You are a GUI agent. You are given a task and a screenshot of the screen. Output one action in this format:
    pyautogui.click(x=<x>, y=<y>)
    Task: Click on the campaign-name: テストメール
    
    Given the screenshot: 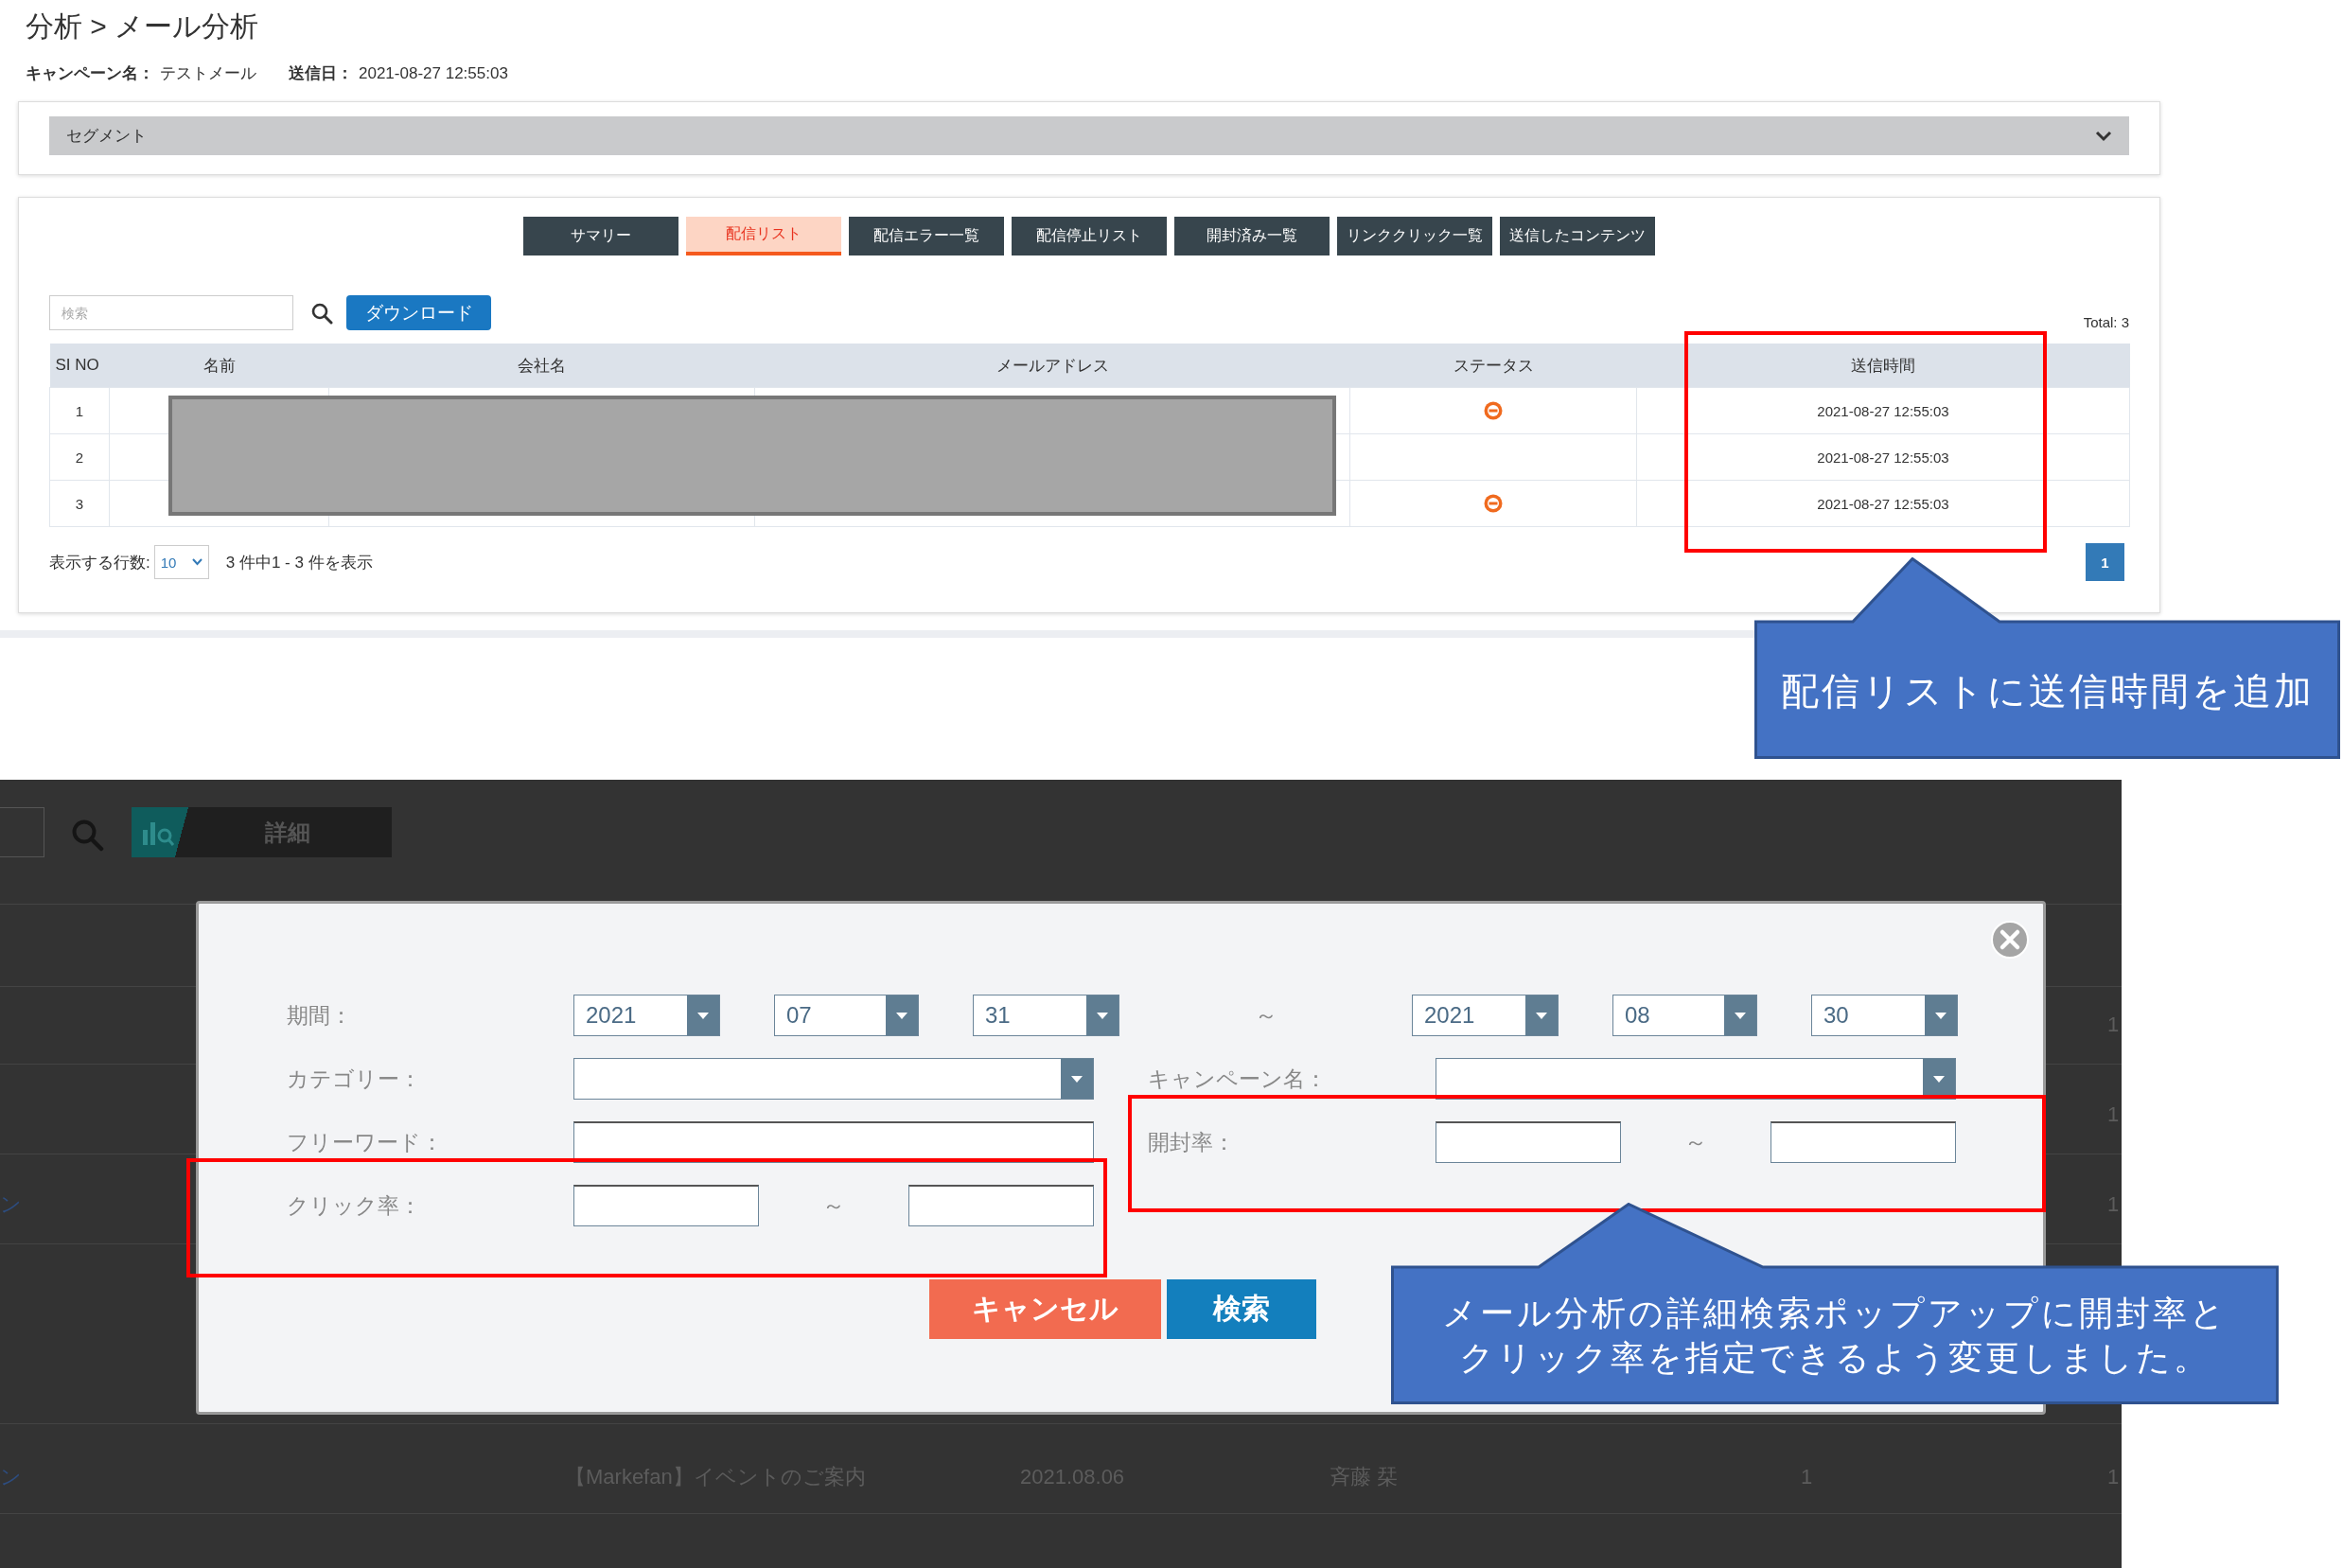 What is the action you would take?
    pyautogui.click(x=208, y=73)
    